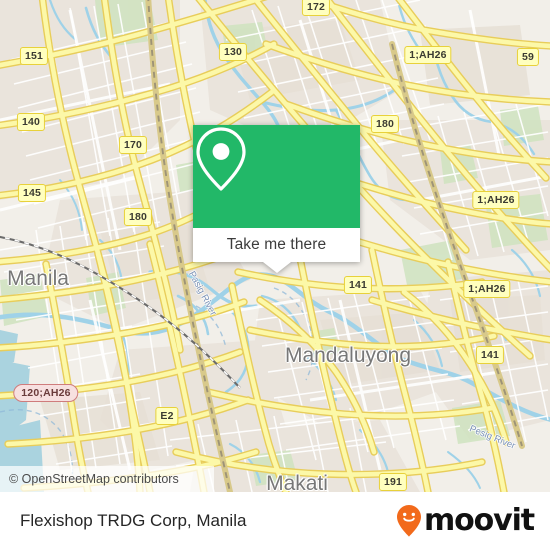 Image resolution: width=550 pixels, height=550 pixels. Describe the element at coordinates (408, 521) in the screenshot. I see `moovit-smiley-pin-icon` at that location.